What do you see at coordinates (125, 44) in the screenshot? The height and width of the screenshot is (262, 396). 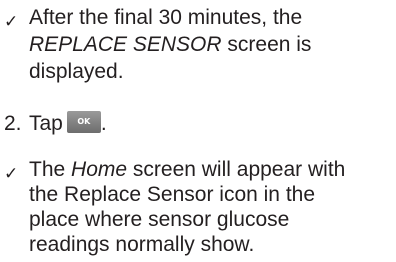 I see `replace-sensor-screen-name: REPLACE SENSOR` at bounding box center [125, 44].